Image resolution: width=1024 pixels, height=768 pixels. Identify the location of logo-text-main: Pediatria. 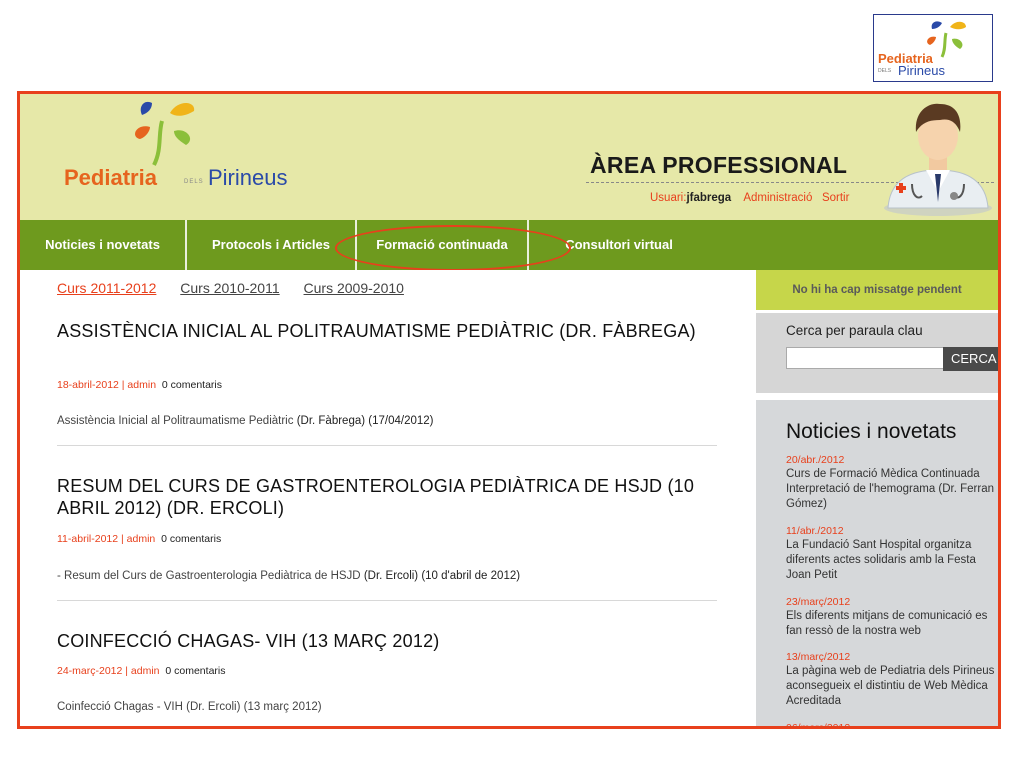
(110, 177).